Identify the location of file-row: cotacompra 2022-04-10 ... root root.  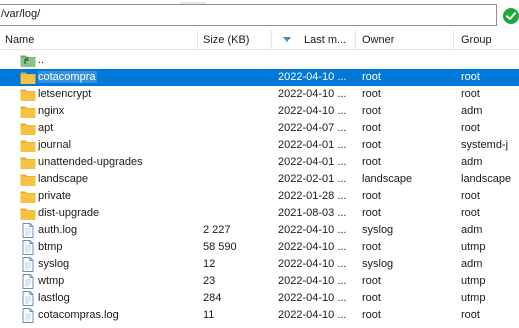
(259, 77).